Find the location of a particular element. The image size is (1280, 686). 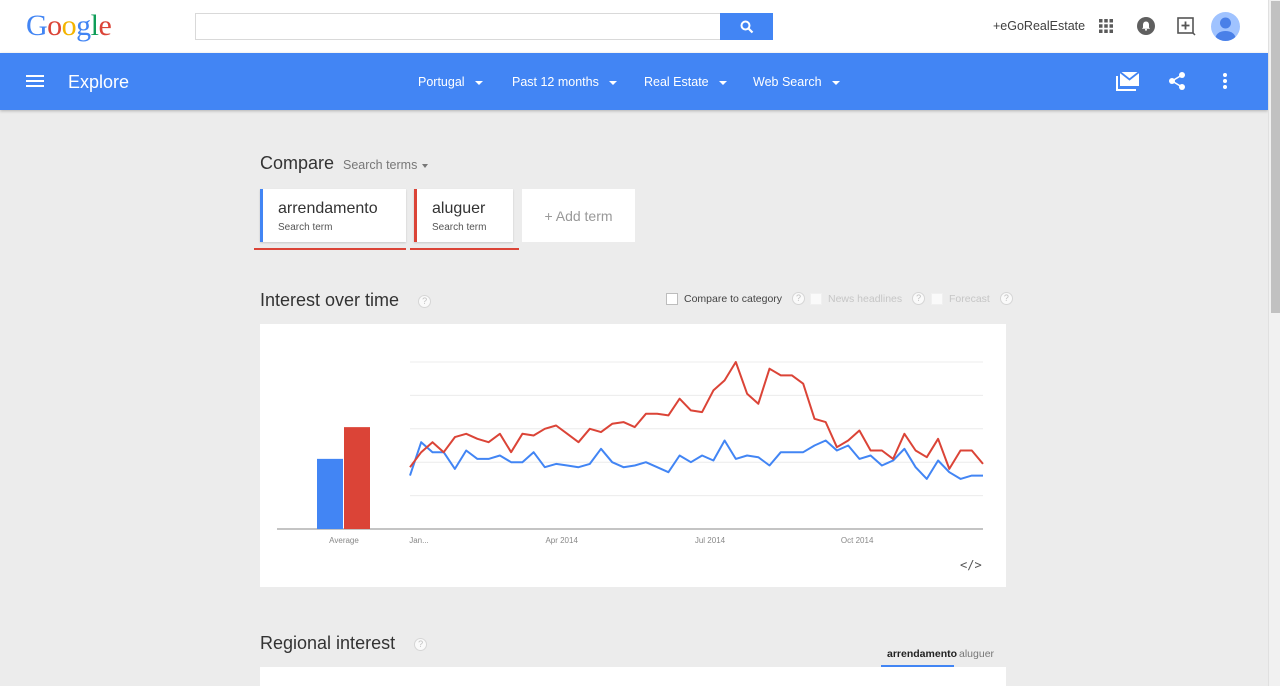

share-button is located at coordinates (1177, 81).